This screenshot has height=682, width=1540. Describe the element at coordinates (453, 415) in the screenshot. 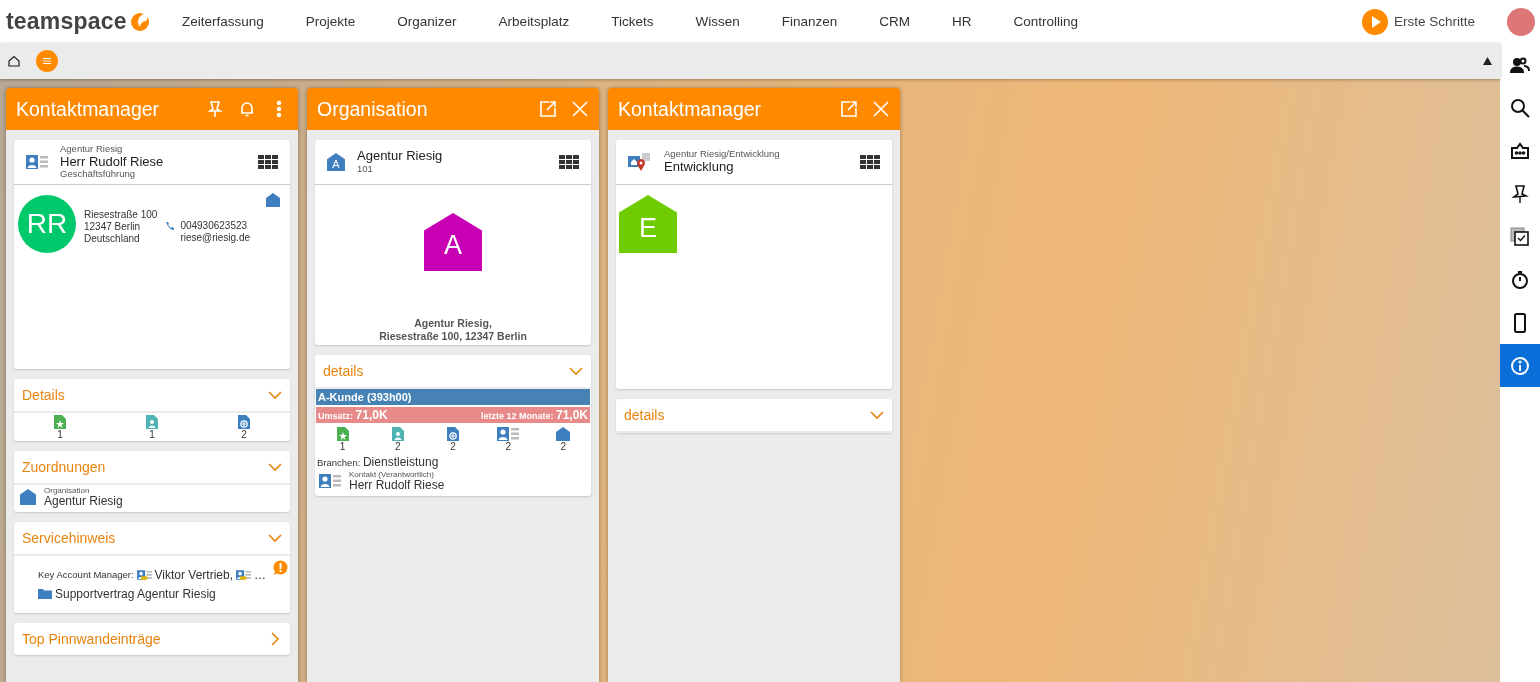

I see `revenue-band: Umsatz: 71,0K letzte 12 Monate: 71,0K` at that location.